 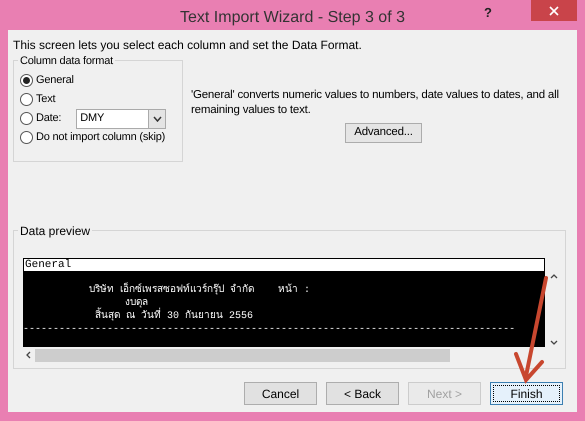 What do you see at coordinates (292, 18) in the screenshot?
I see `window-title: Text Import Wizard - Step 3 of 3` at bounding box center [292, 18].